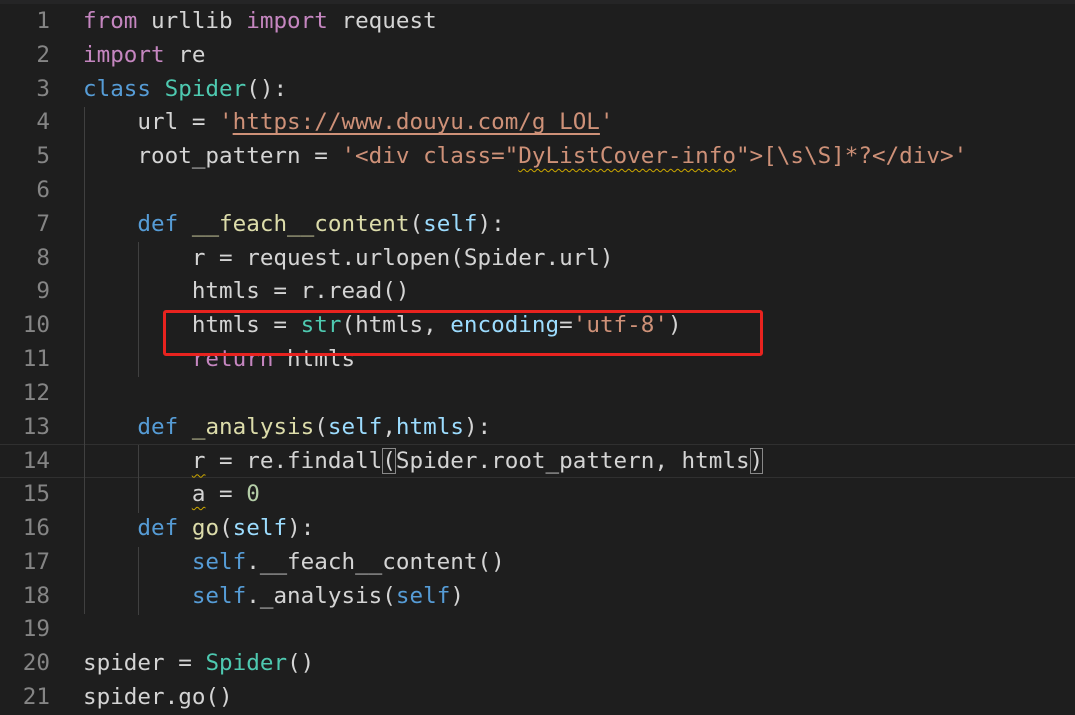  Describe the element at coordinates (253, 494) in the screenshot. I see `code-token: 0` at that location.